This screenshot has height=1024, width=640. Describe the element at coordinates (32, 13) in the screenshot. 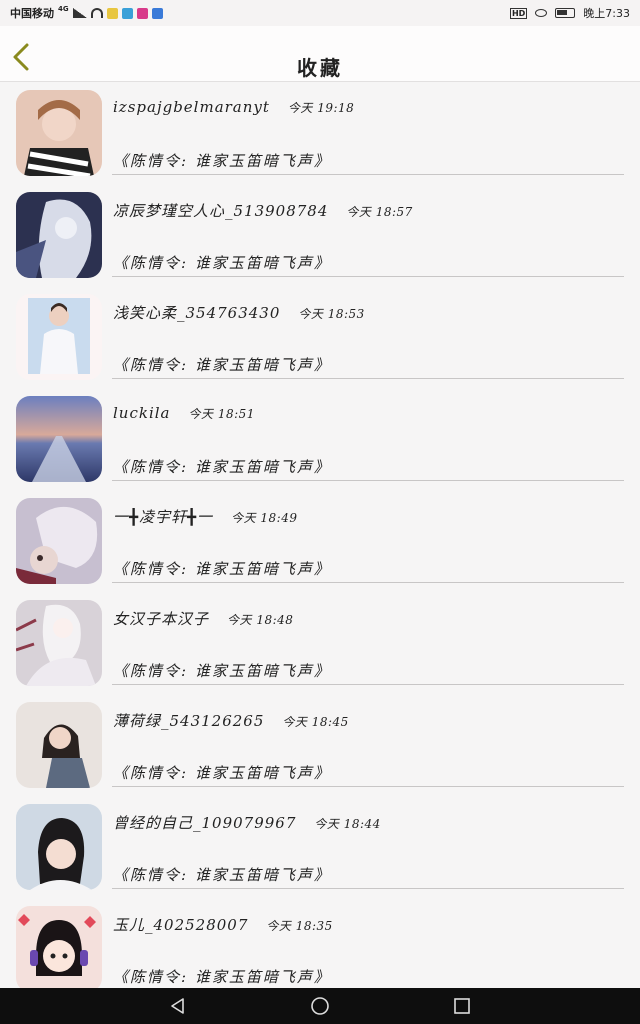

I see `carrier-label: 中国移动` at that location.